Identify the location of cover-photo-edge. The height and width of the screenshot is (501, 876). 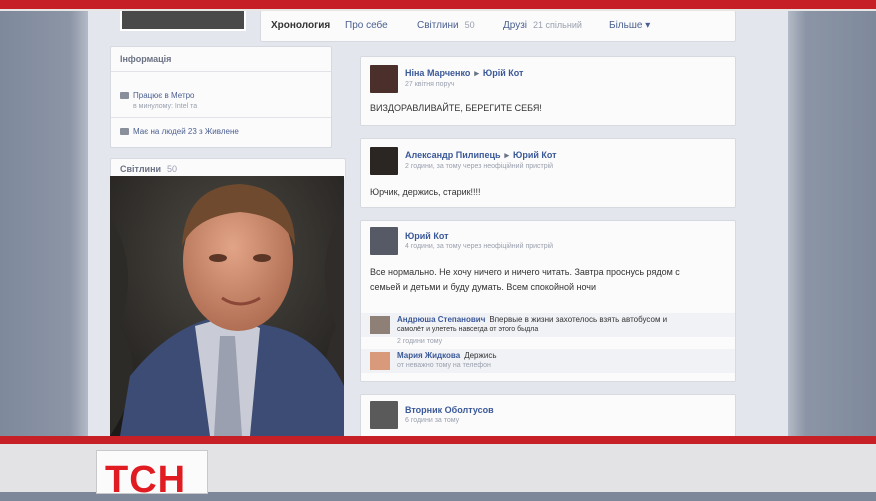
(183, 21).